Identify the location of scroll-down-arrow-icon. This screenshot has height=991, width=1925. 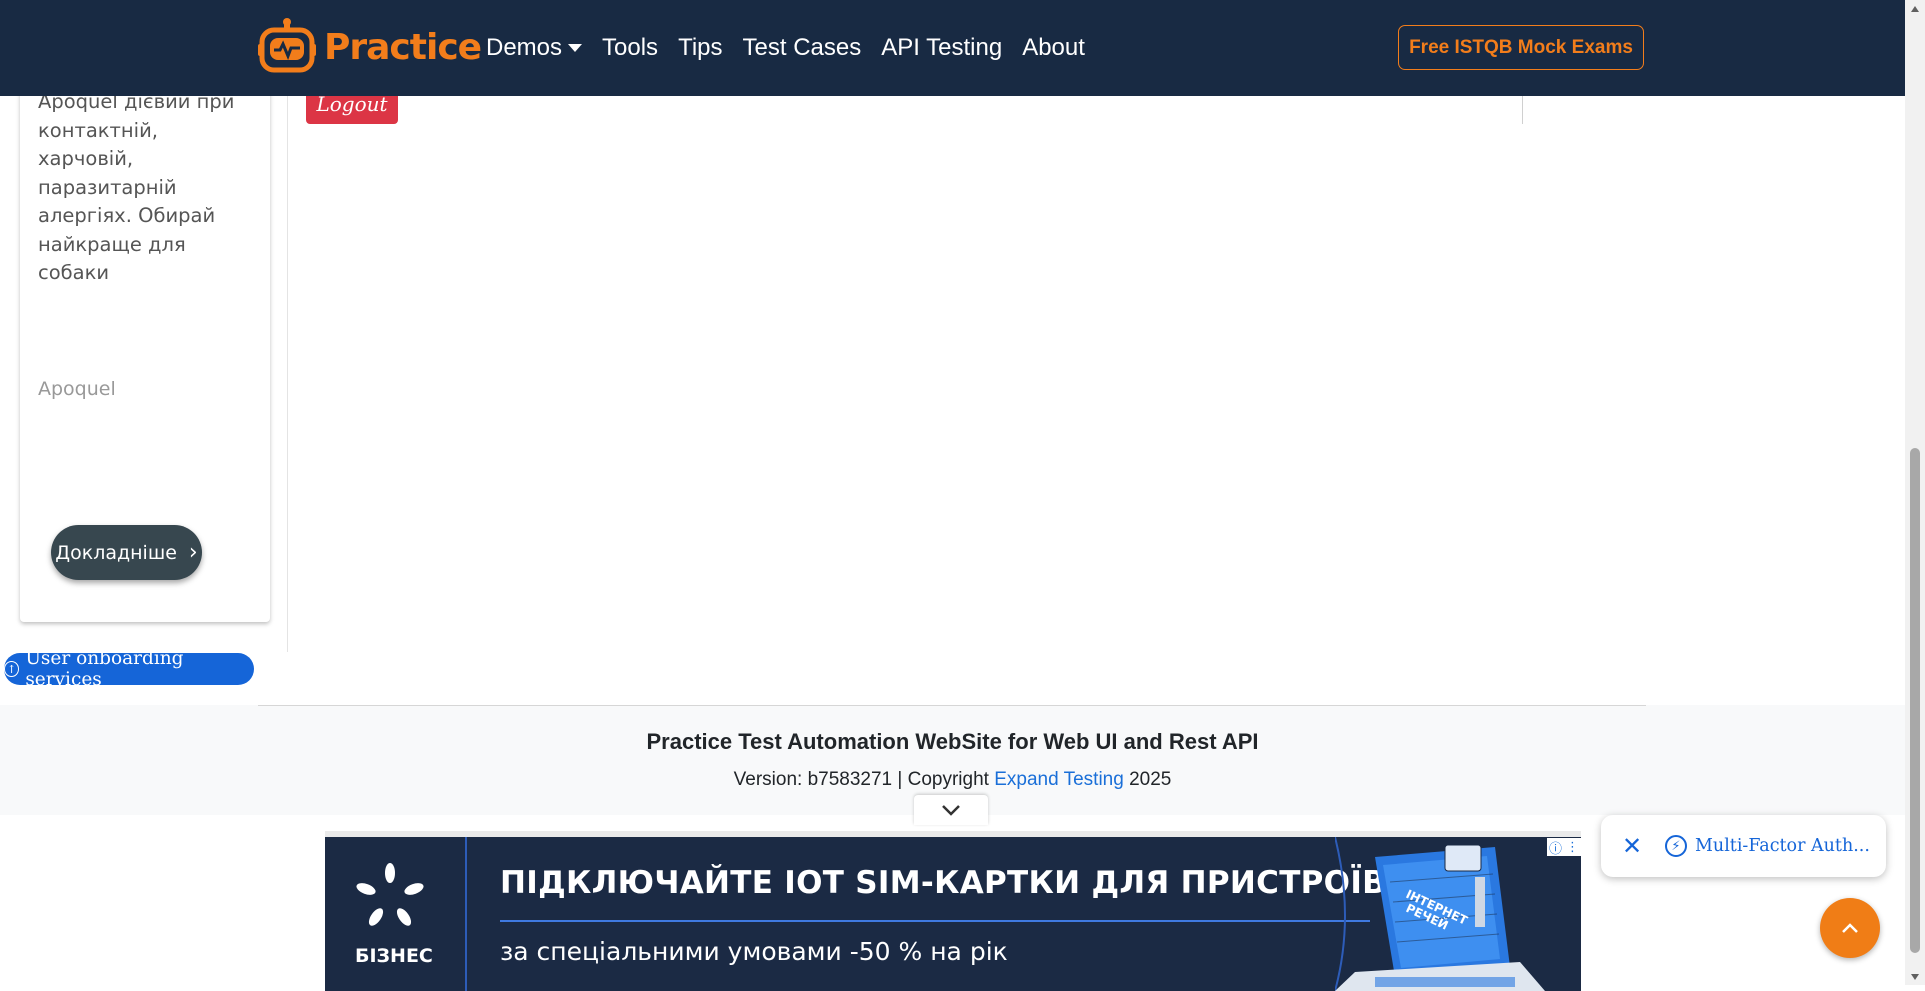
(1915, 976).